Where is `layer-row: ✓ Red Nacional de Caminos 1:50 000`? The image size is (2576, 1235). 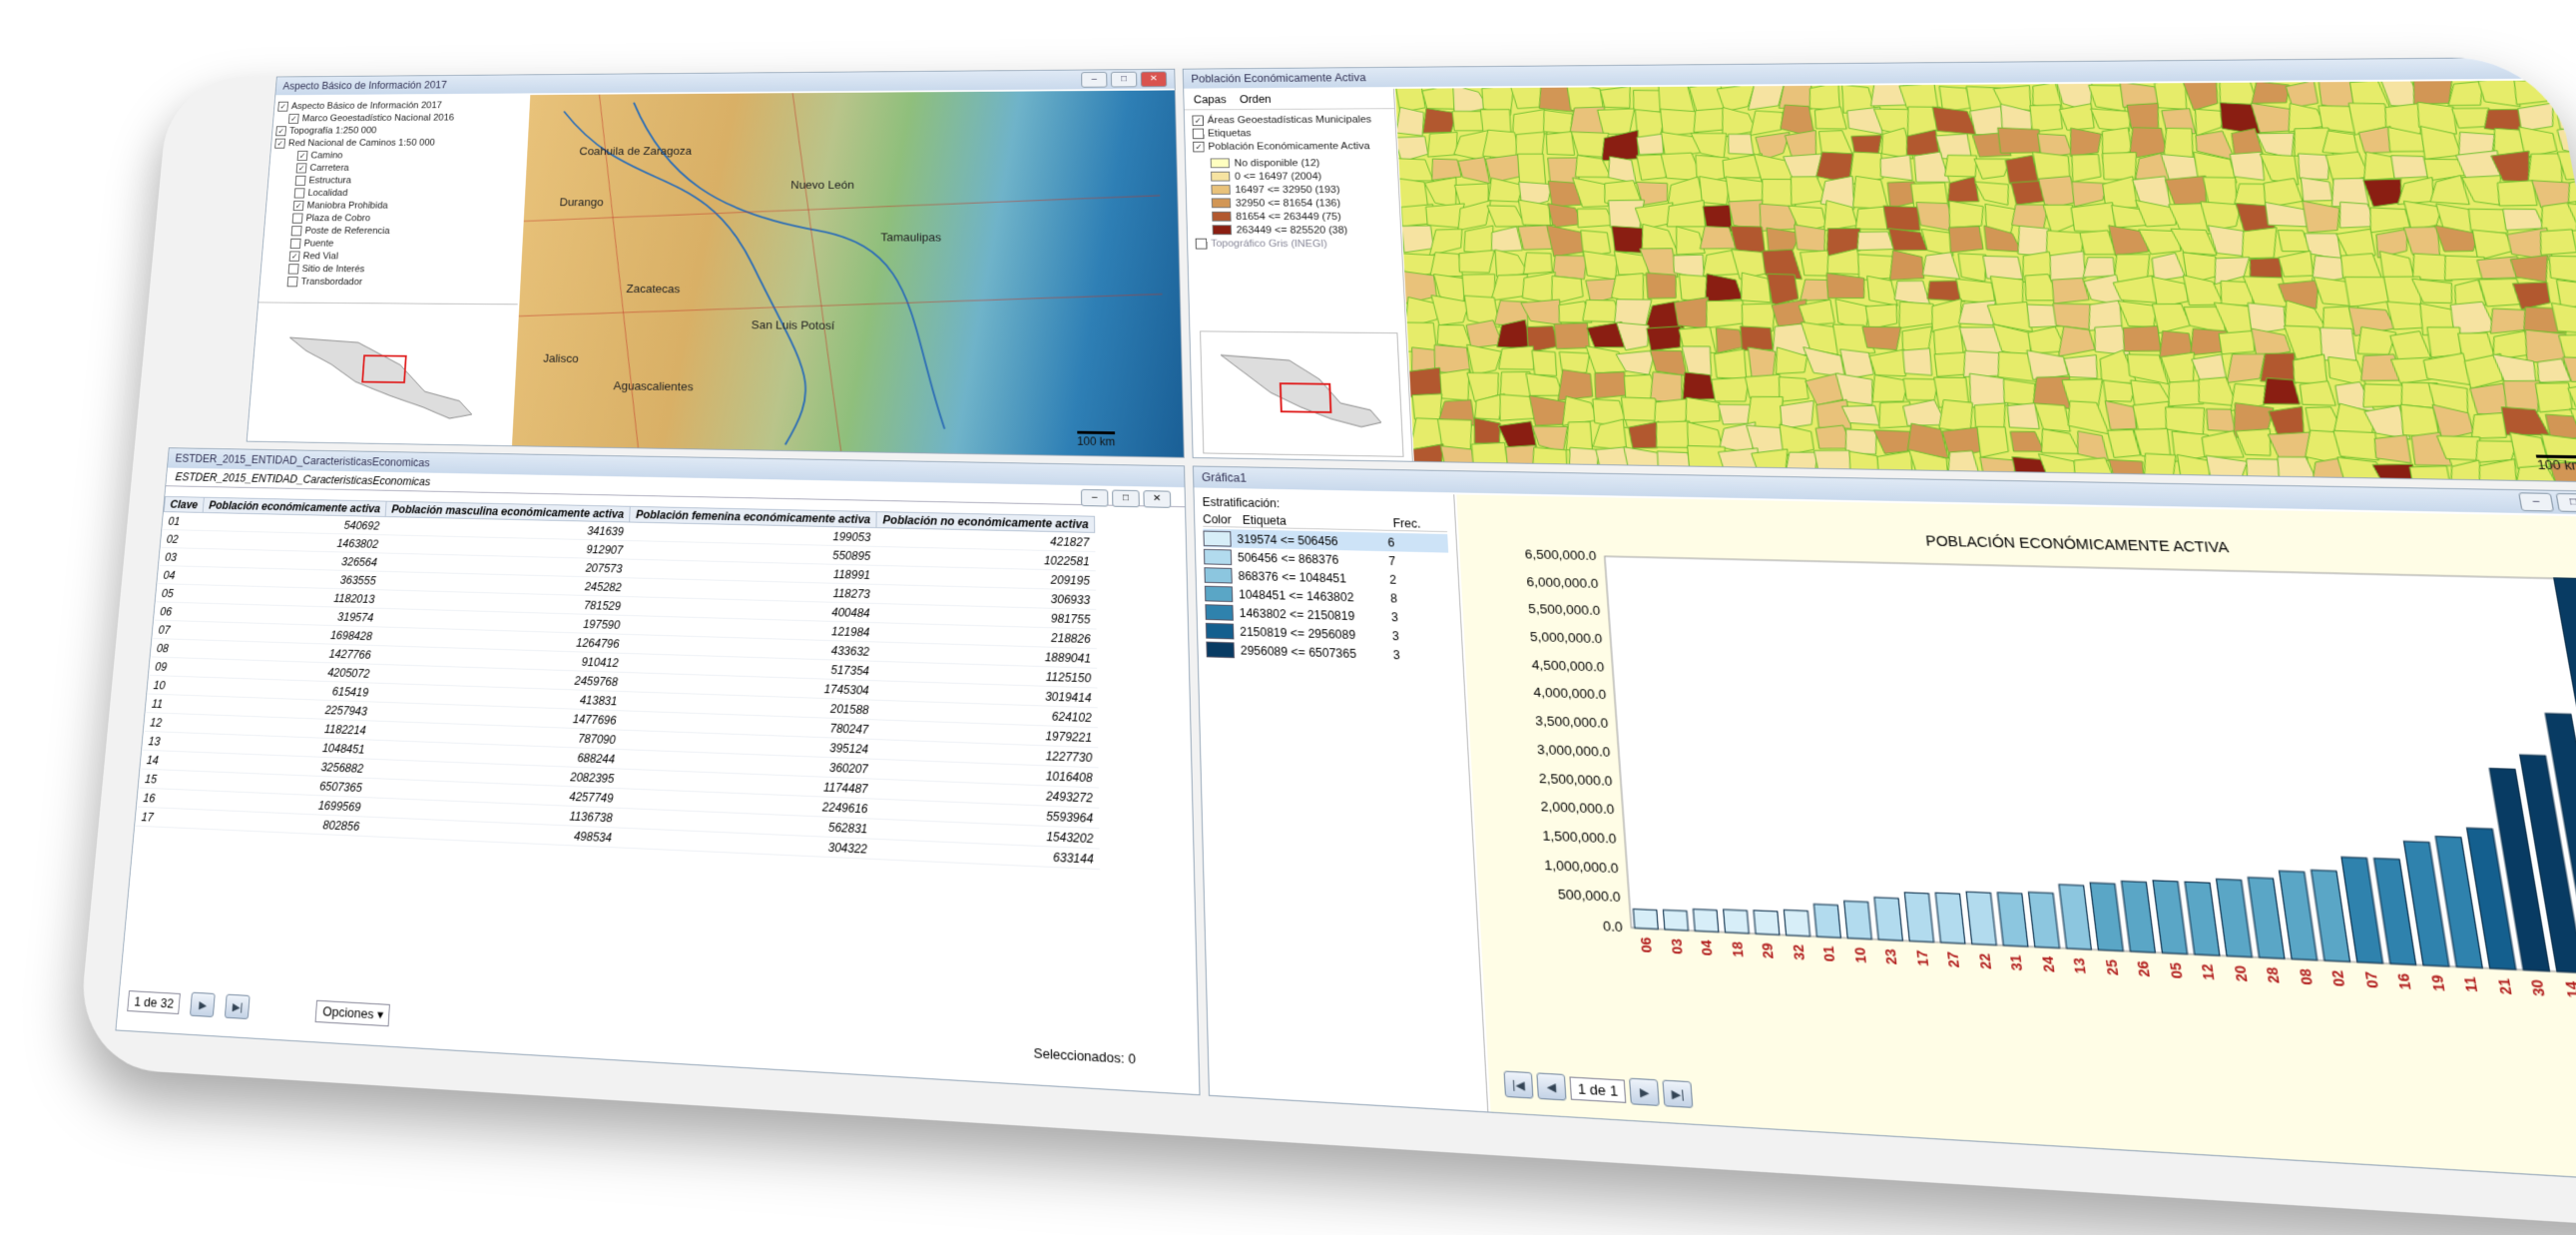 layer-row: ✓ Red Nacional de Caminos 1:50 000 is located at coordinates (402, 142).